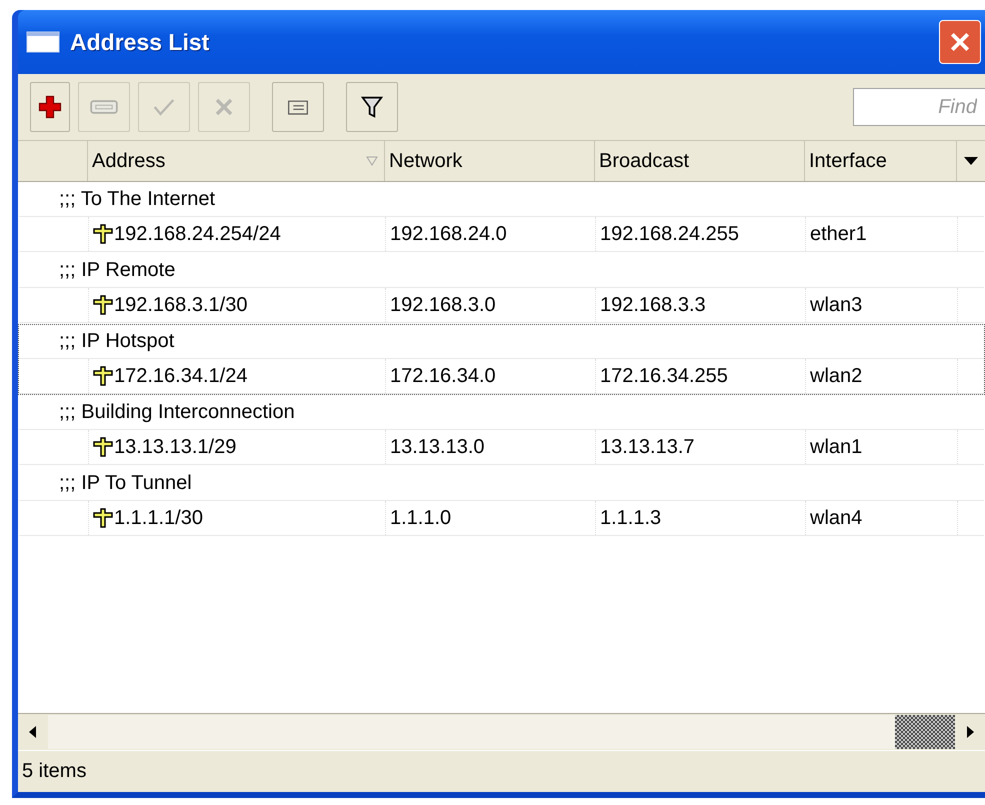 This screenshot has height=805, width=985. I want to click on table-cell: 192.168.24.254/24, so click(197, 234).